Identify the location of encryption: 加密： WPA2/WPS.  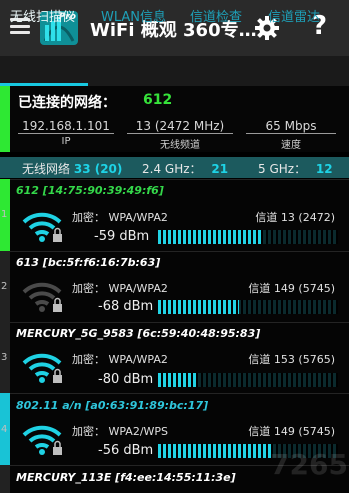
(120, 431).